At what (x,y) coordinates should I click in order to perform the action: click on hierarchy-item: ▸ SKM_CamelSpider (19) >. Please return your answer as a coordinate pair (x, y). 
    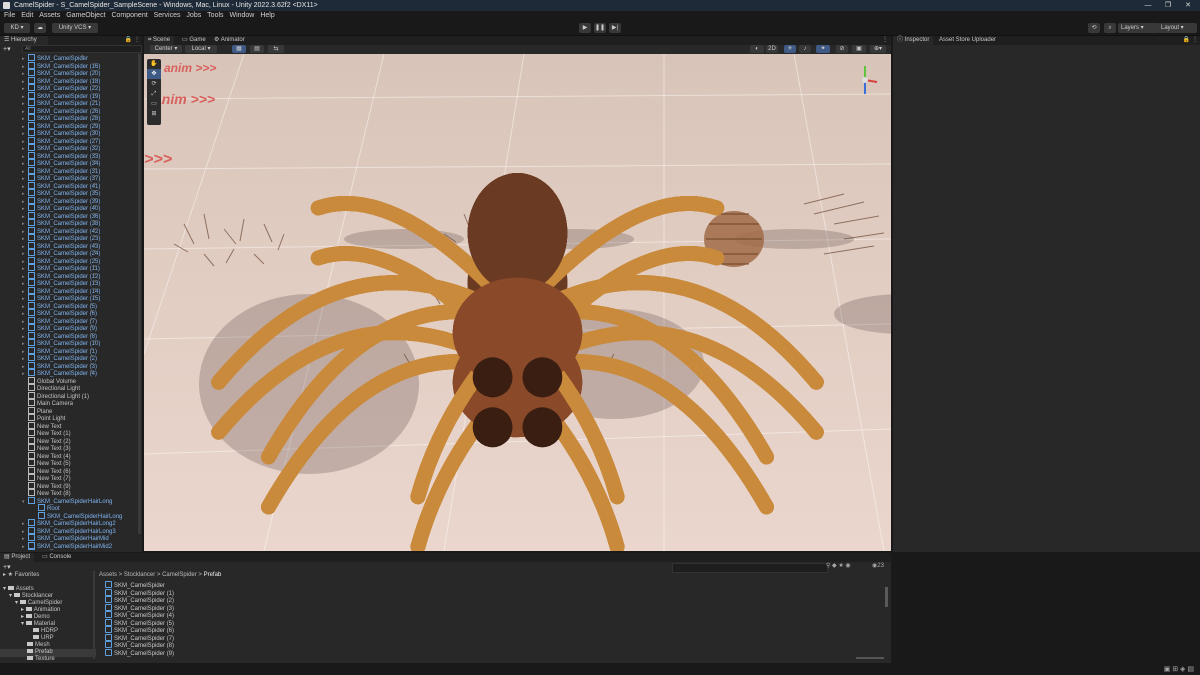
    Looking at the image, I should click on (50, 95).